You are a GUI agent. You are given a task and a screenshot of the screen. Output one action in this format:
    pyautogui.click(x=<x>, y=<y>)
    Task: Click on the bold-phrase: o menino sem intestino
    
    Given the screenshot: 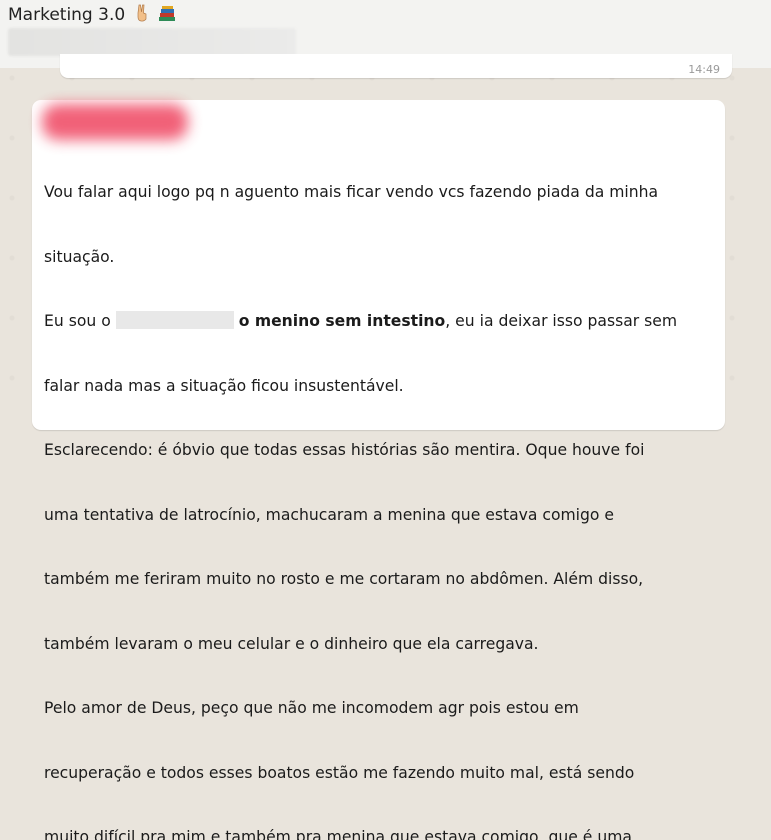 What is the action you would take?
    pyautogui.click(x=342, y=321)
    